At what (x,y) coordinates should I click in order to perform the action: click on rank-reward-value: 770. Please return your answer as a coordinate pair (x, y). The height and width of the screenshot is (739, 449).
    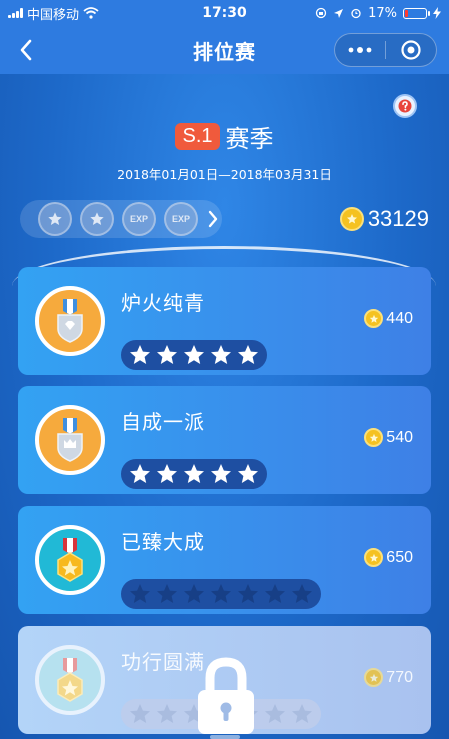
    Looking at the image, I should click on (399, 677).